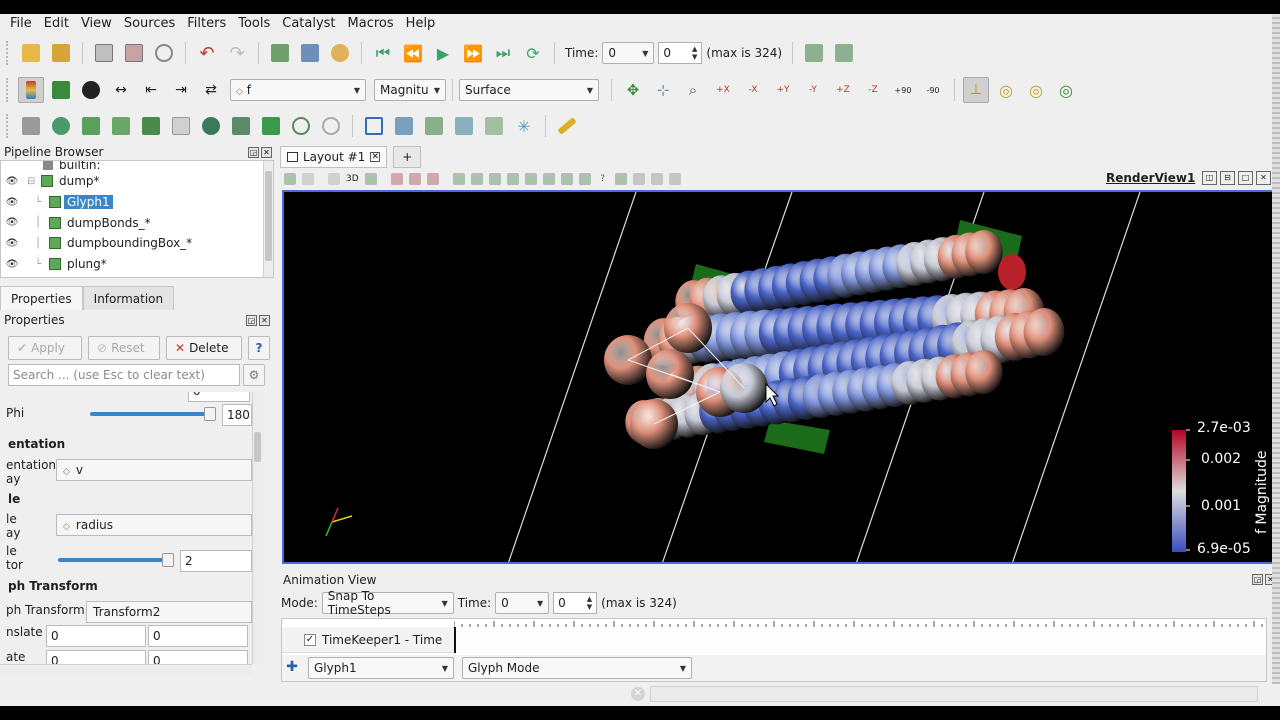 The image size is (1280, 720). I want to click on rotate-y-field: 0, so click(198, 657).